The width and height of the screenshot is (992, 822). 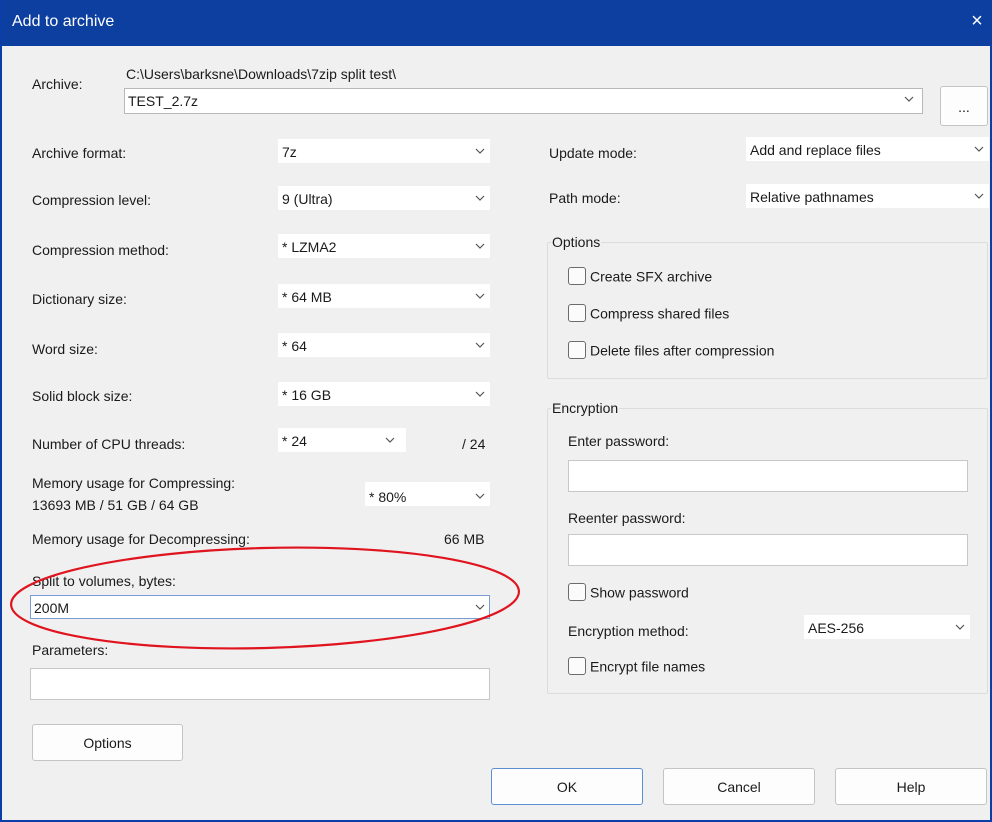 What do you see at coordinates (309, 247) in the screenshot?
I see `compression-method-value: * LZMA2` at bounding box center [309, 247].